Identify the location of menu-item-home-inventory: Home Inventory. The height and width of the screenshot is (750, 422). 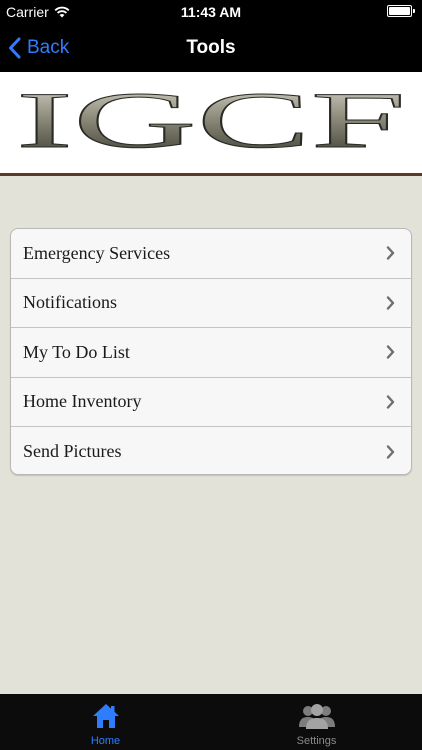
(211, 402).